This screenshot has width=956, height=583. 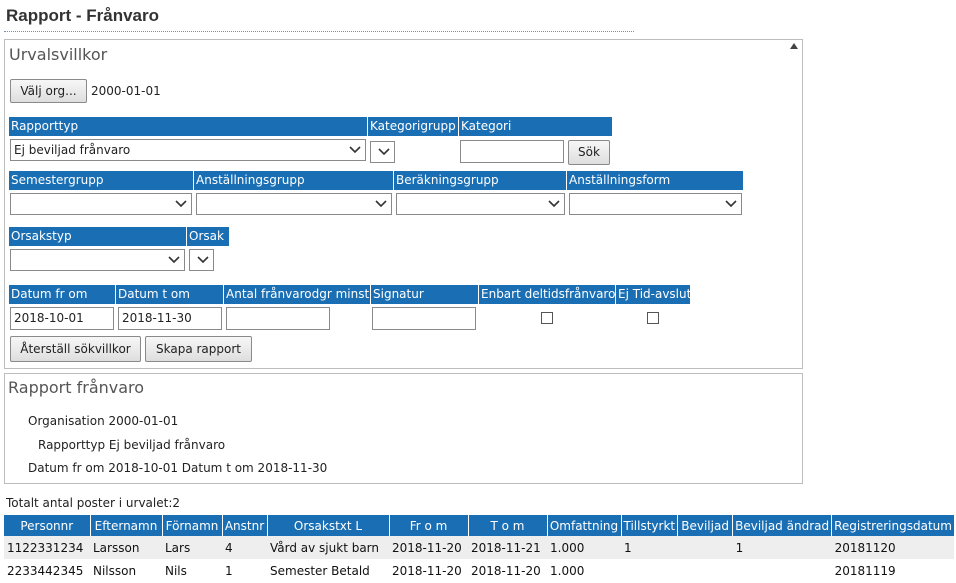 What do you see at coordinates (132, 445) in the screenshot?
I see `report-type-line: Rapporttyp Ej beviljad frånvaro` at bounding box center [132, 445].